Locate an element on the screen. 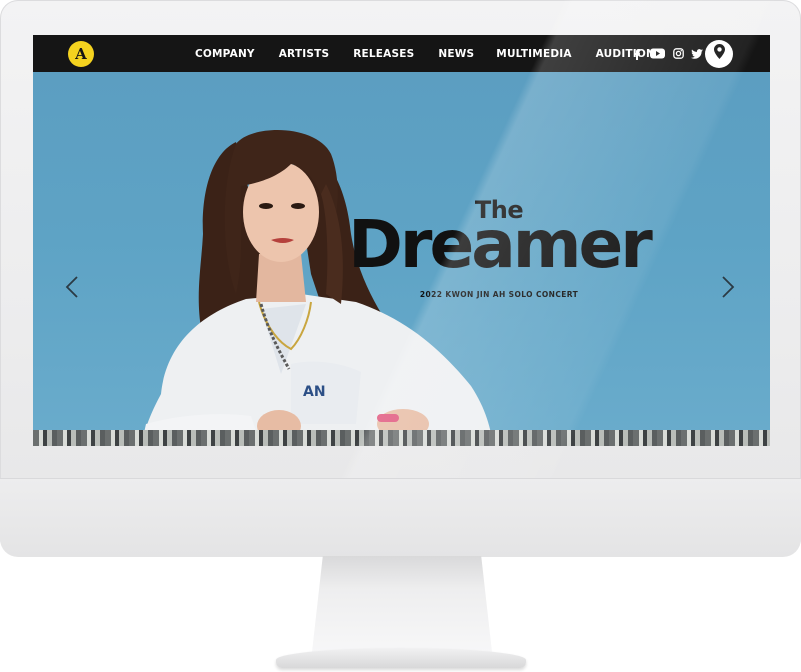  site-logo: A is located at coordinates (81, 54).